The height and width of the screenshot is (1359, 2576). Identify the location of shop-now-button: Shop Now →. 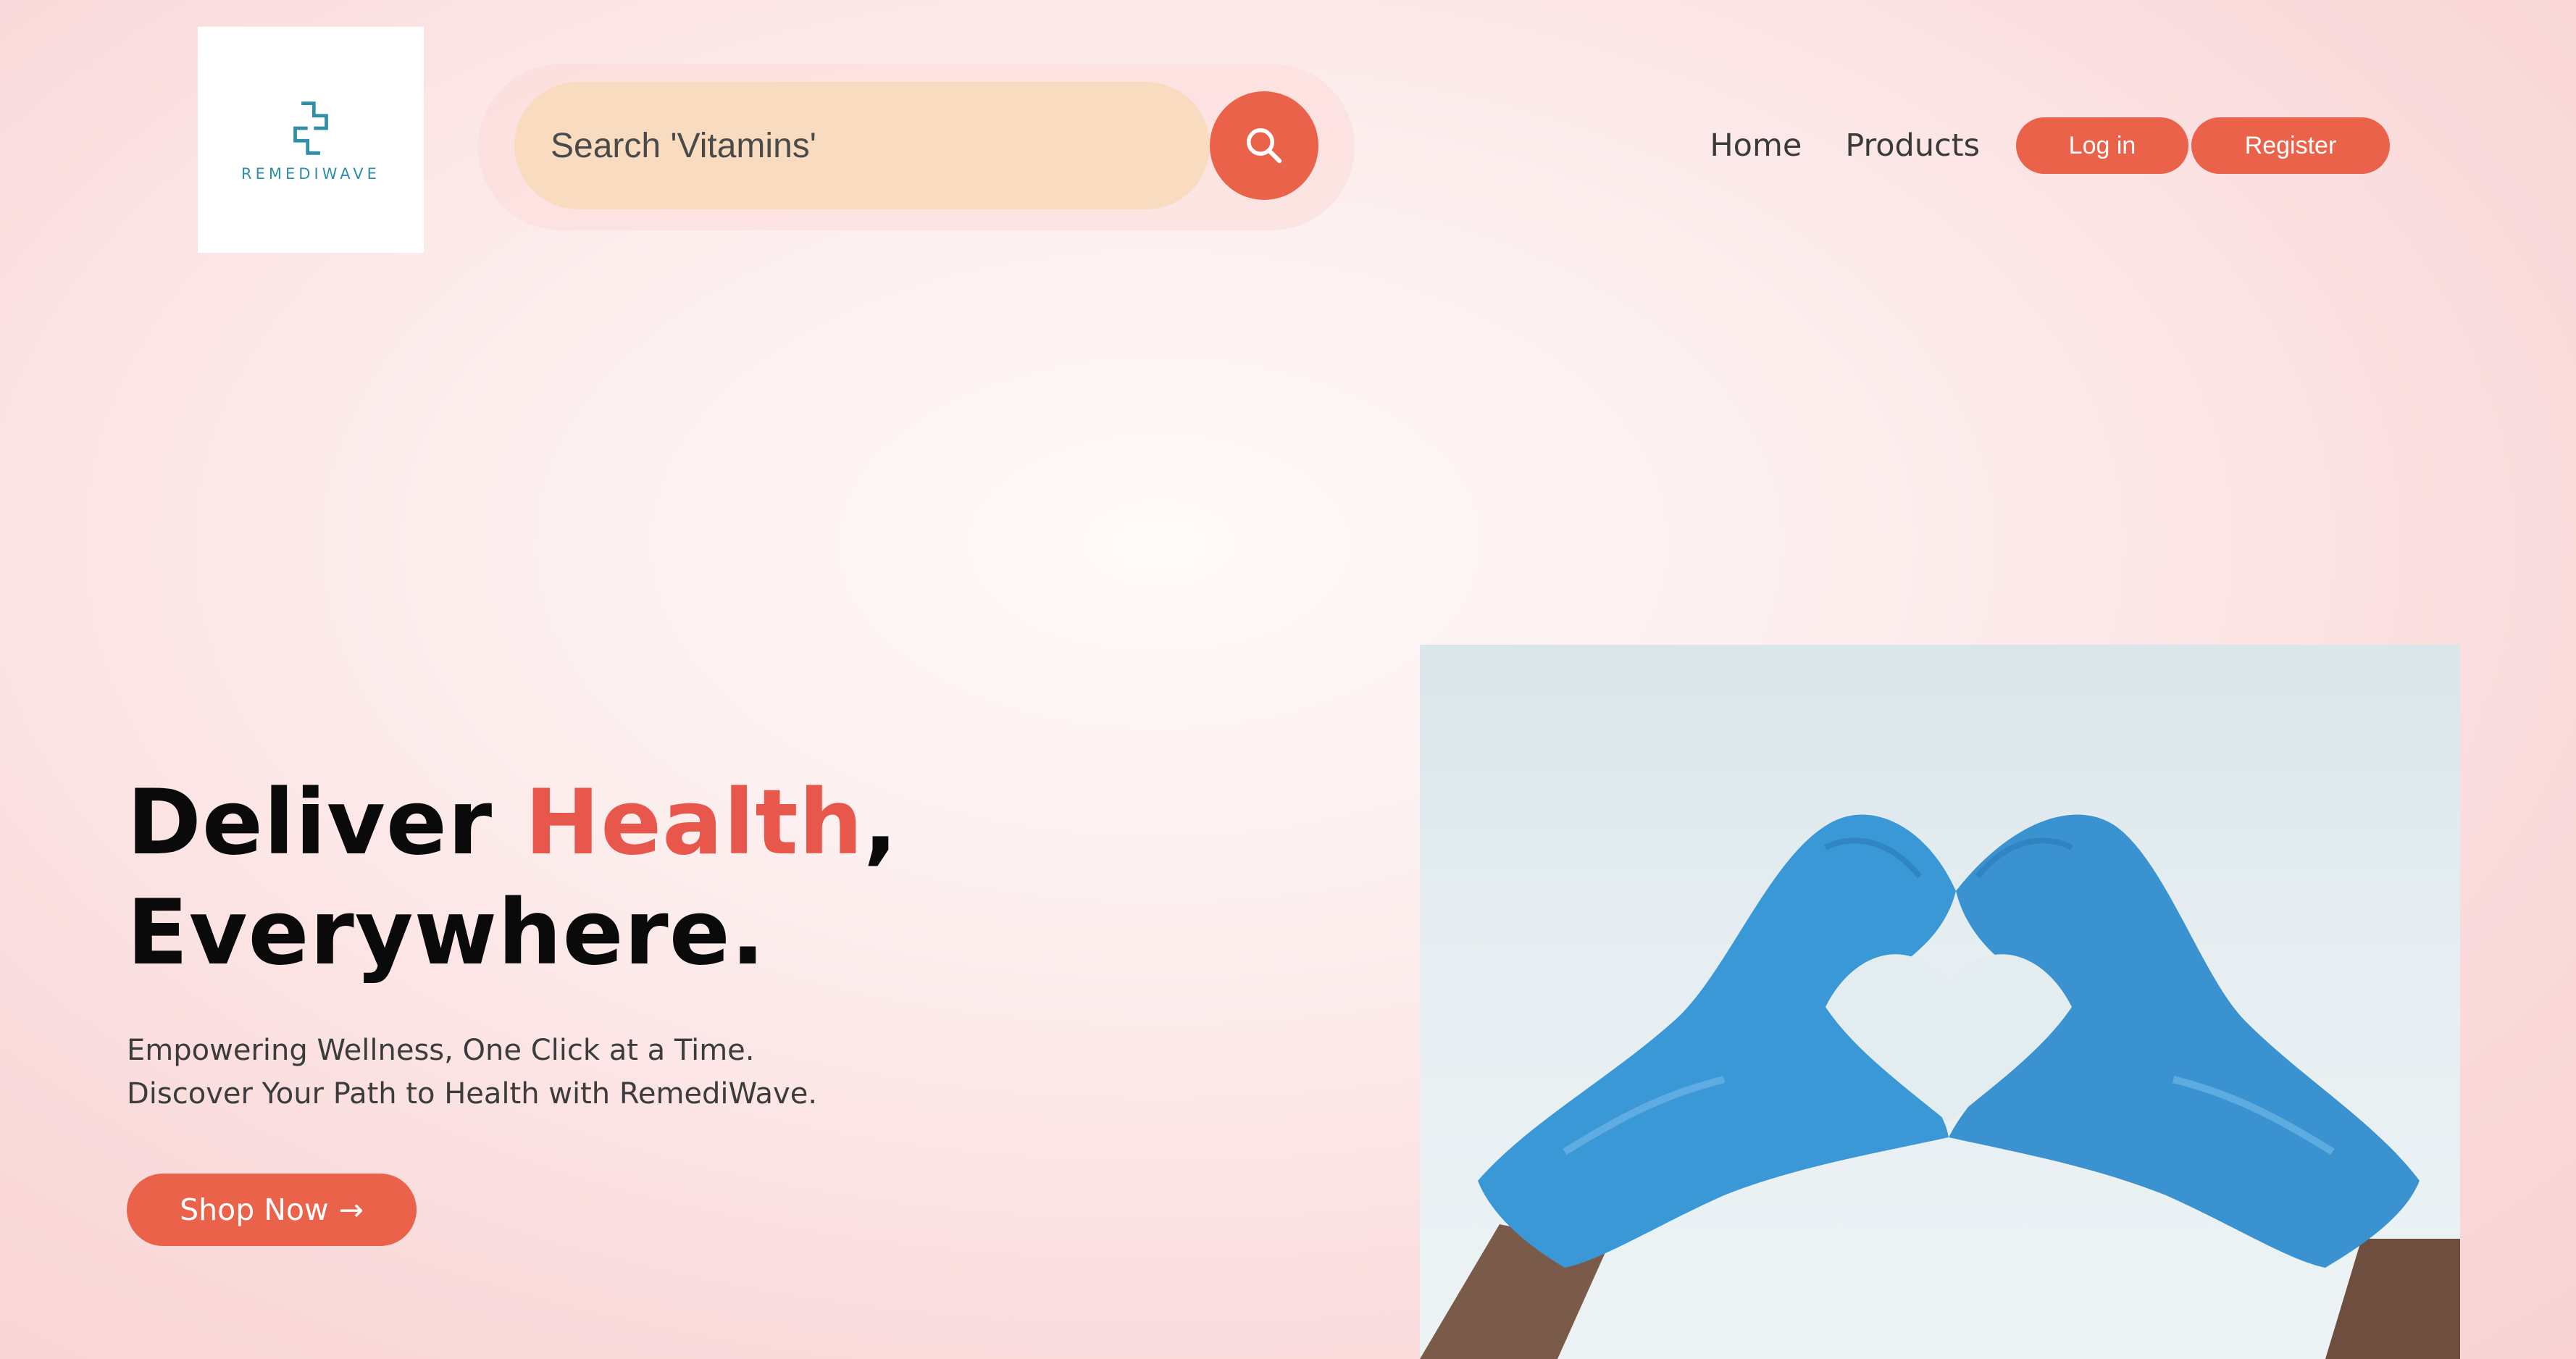
(272, 1210).